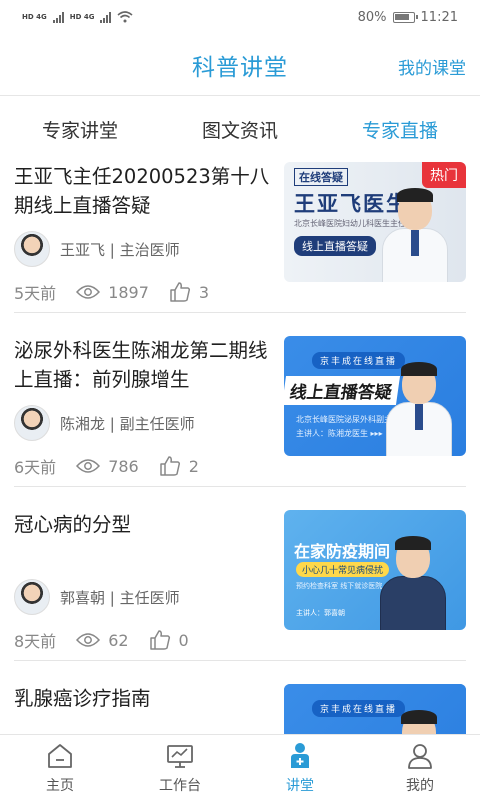 The height and width of the screenshot is (800, 480). I want to click on tab-expert-live: 专家直播, so click(400, 129).